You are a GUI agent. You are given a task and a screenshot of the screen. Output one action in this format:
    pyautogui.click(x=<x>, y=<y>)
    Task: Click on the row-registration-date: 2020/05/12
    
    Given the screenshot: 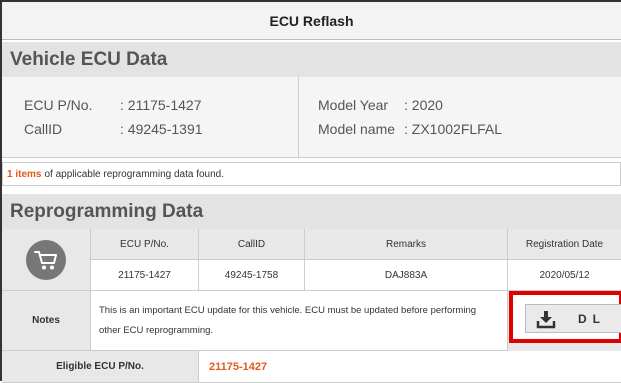 What is the action you would take?
    pyautogui.click(x=564, y=275)
    